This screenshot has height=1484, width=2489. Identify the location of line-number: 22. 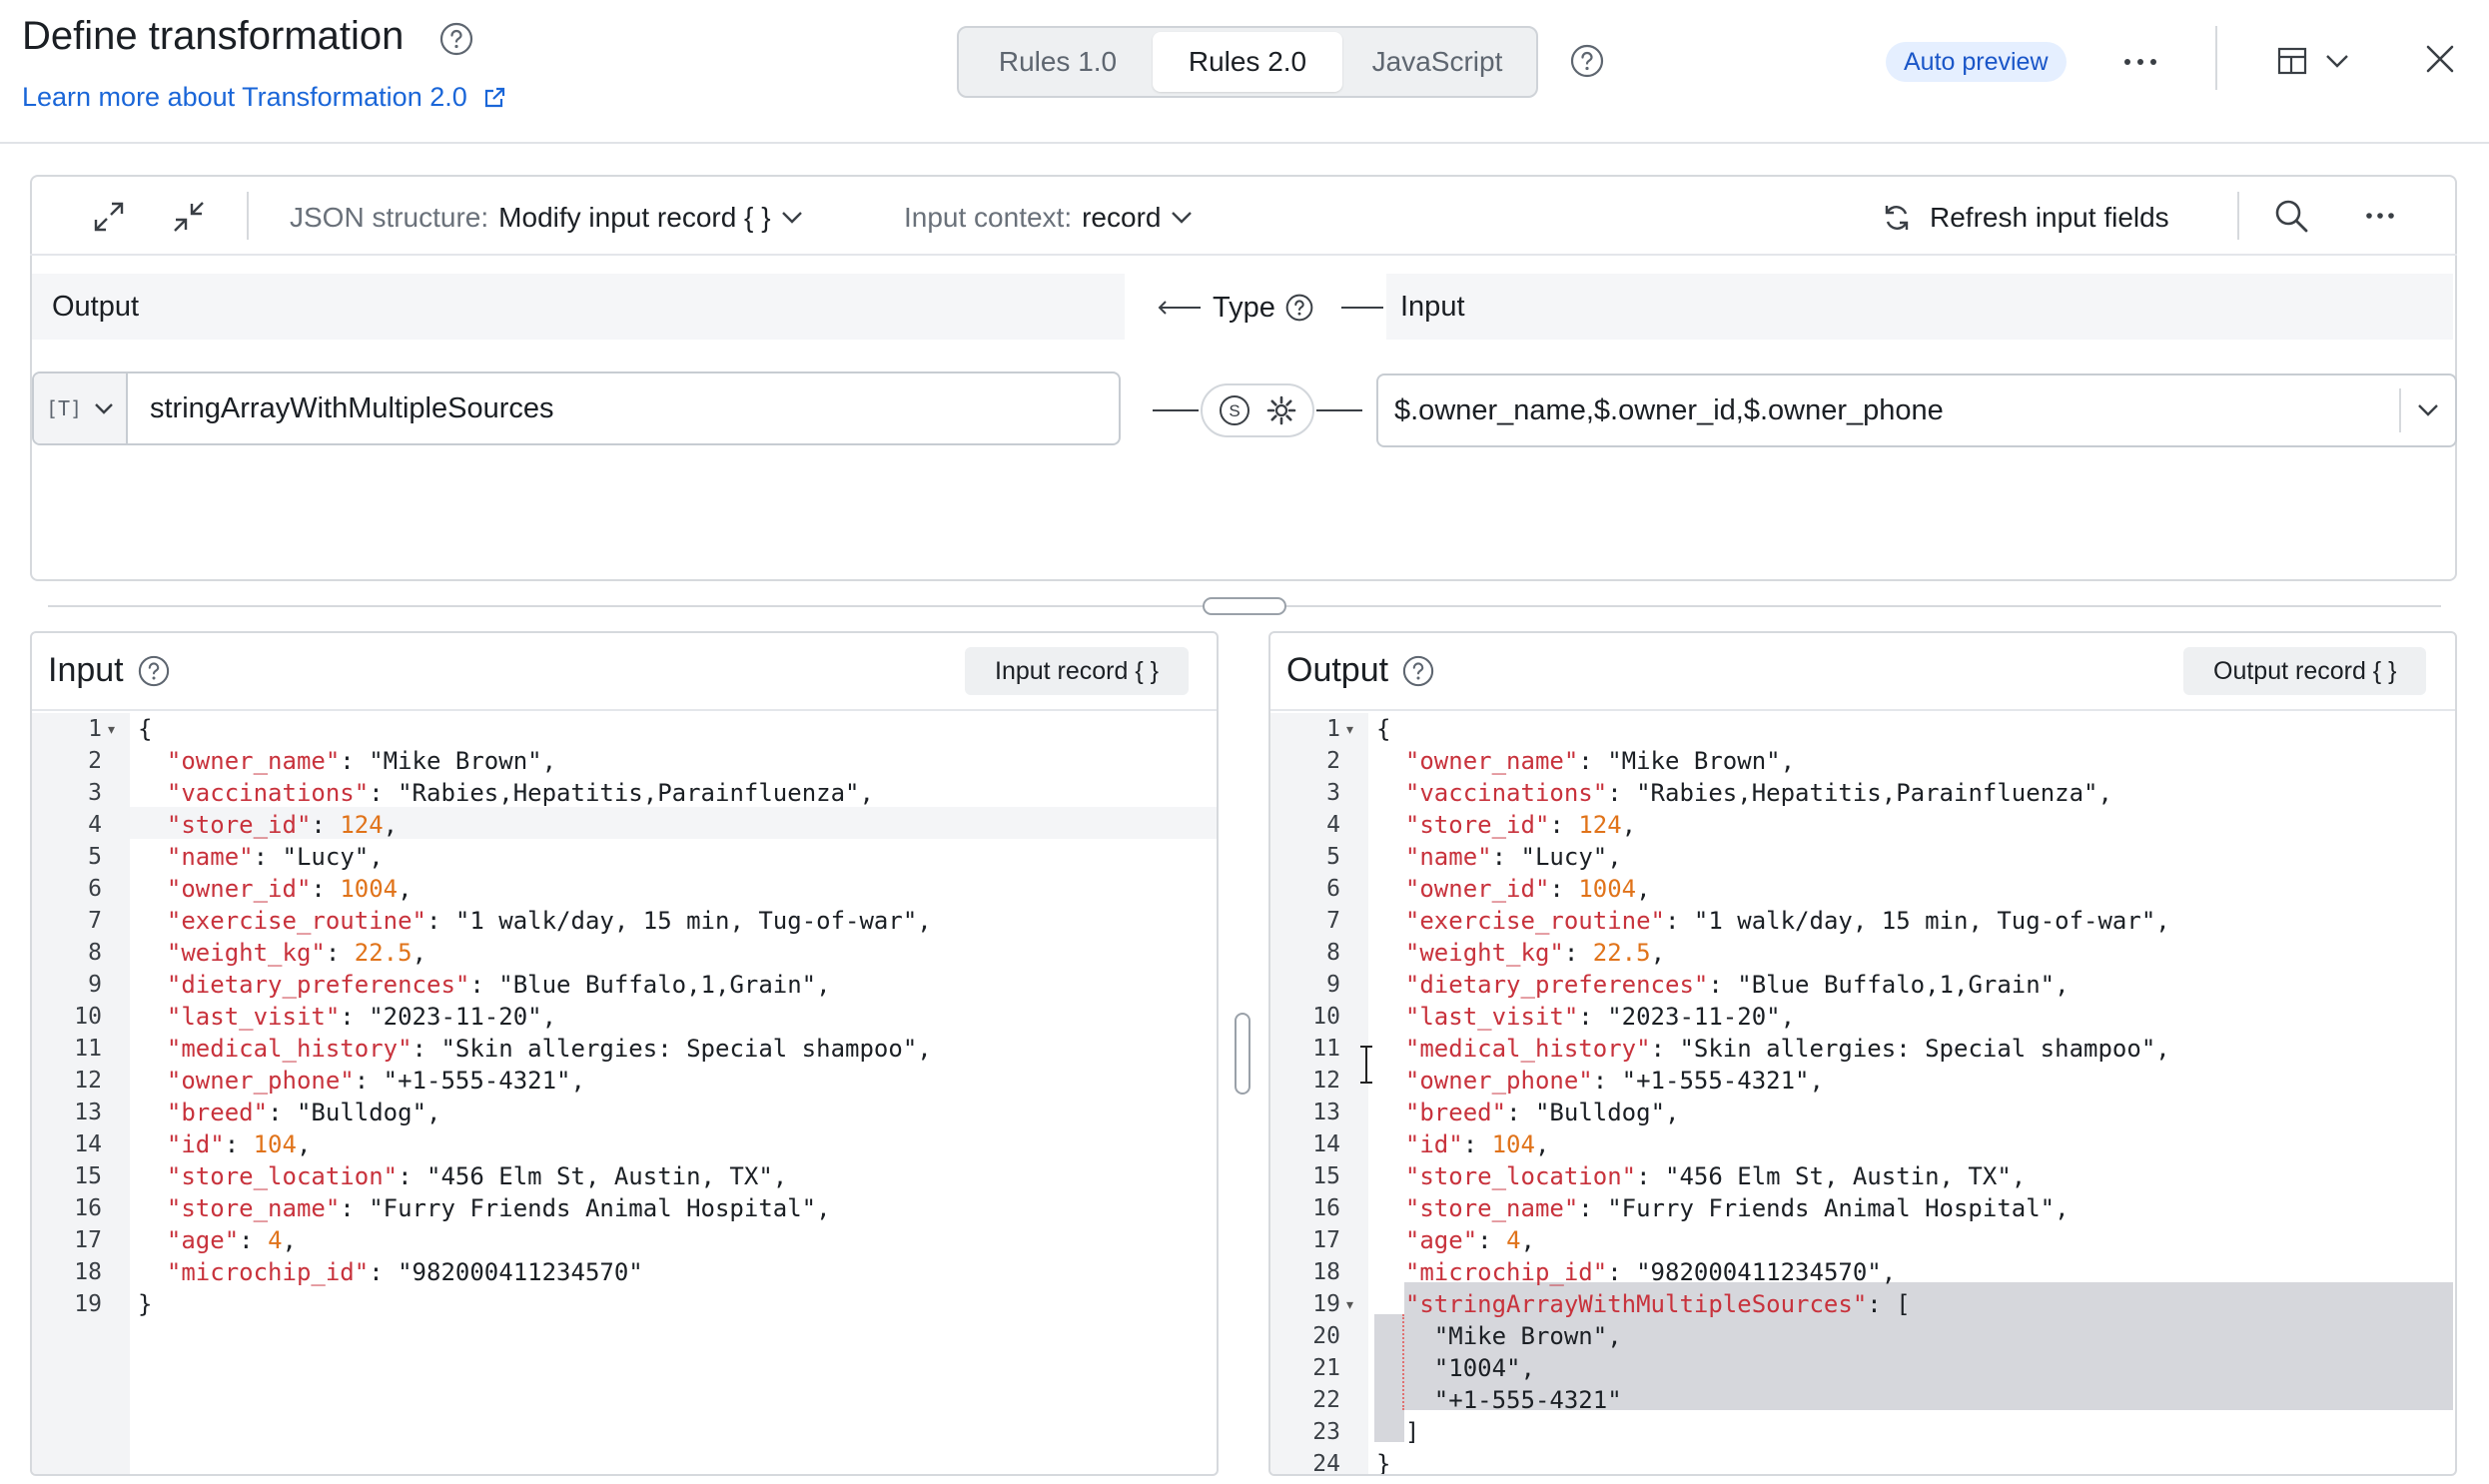
(1326, 1400).